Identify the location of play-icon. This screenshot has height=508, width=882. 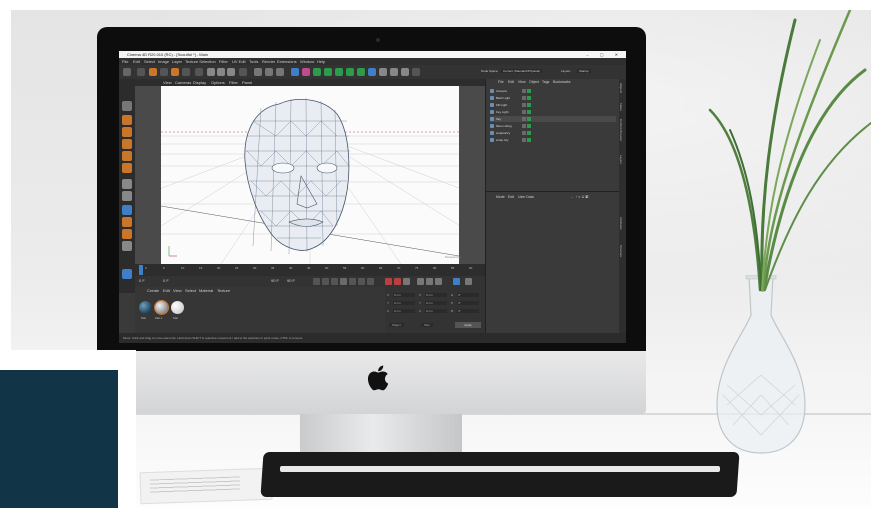
(343, 281).